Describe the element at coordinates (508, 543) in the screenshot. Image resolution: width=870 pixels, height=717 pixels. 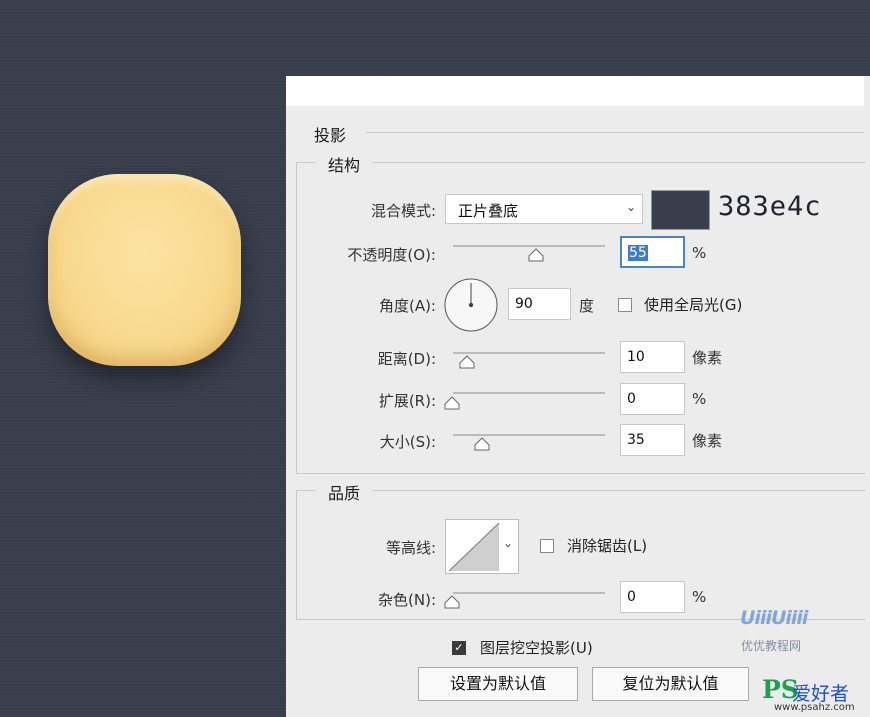
I see `contour-chevron-down-icon: ⌄` at that location.